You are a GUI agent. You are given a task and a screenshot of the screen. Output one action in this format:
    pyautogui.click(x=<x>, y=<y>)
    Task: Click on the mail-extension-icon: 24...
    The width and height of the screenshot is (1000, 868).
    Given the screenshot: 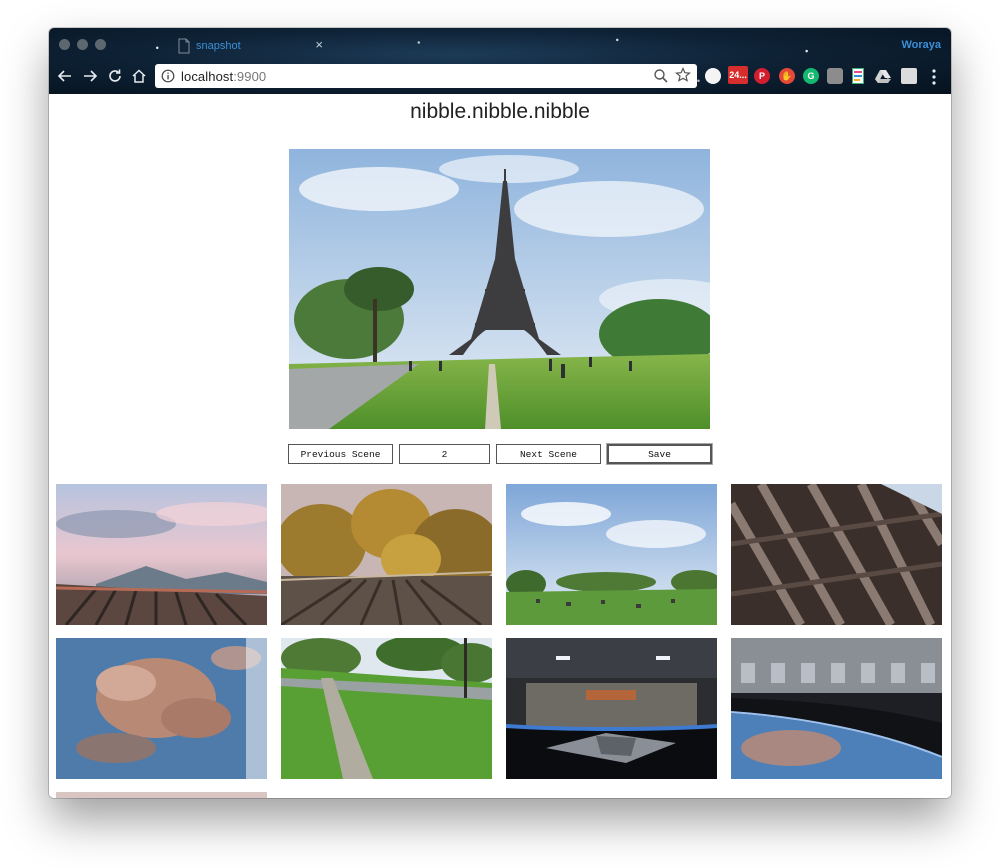 What is the action you would take?
    pyautogui.click(x=738, y=75)
    